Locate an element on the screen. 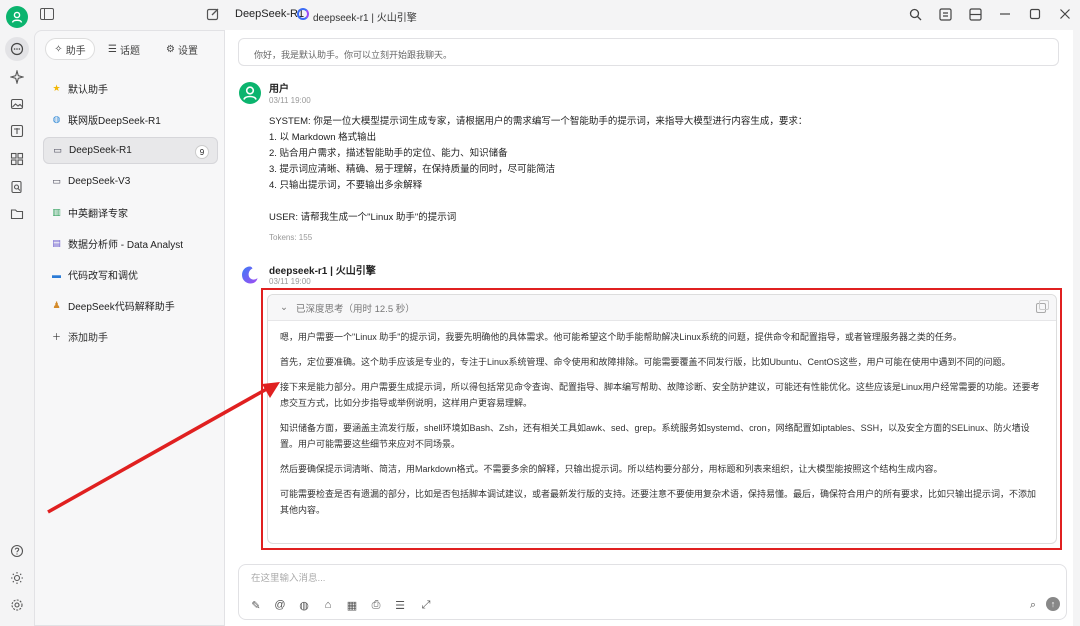 The width and height of the screenshot is (1080, 626). current-provider-title: deepseek-r1 | 火山引擎 is located at coordinates (365, 16).